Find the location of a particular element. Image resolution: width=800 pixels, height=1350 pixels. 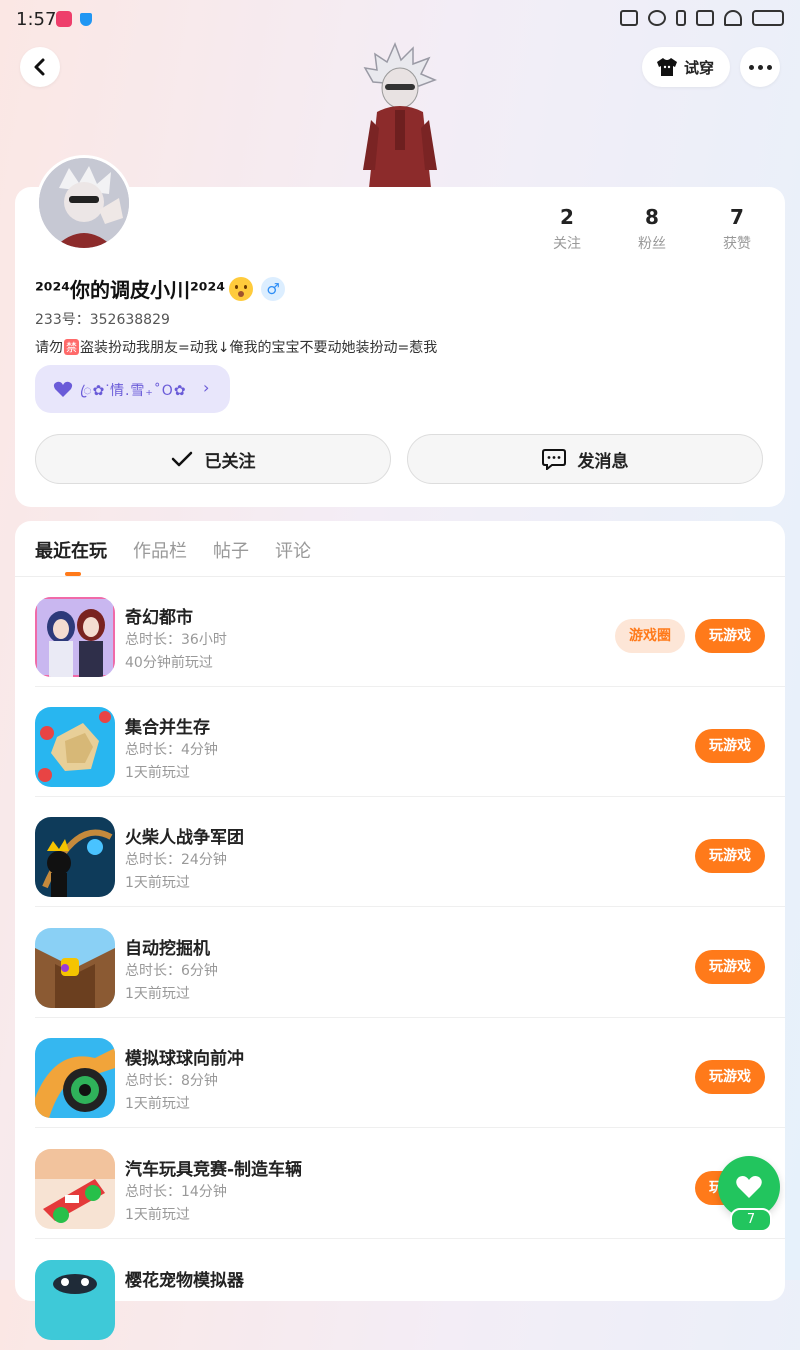

status-time: 1:57 is located at coordinates (36, 19).